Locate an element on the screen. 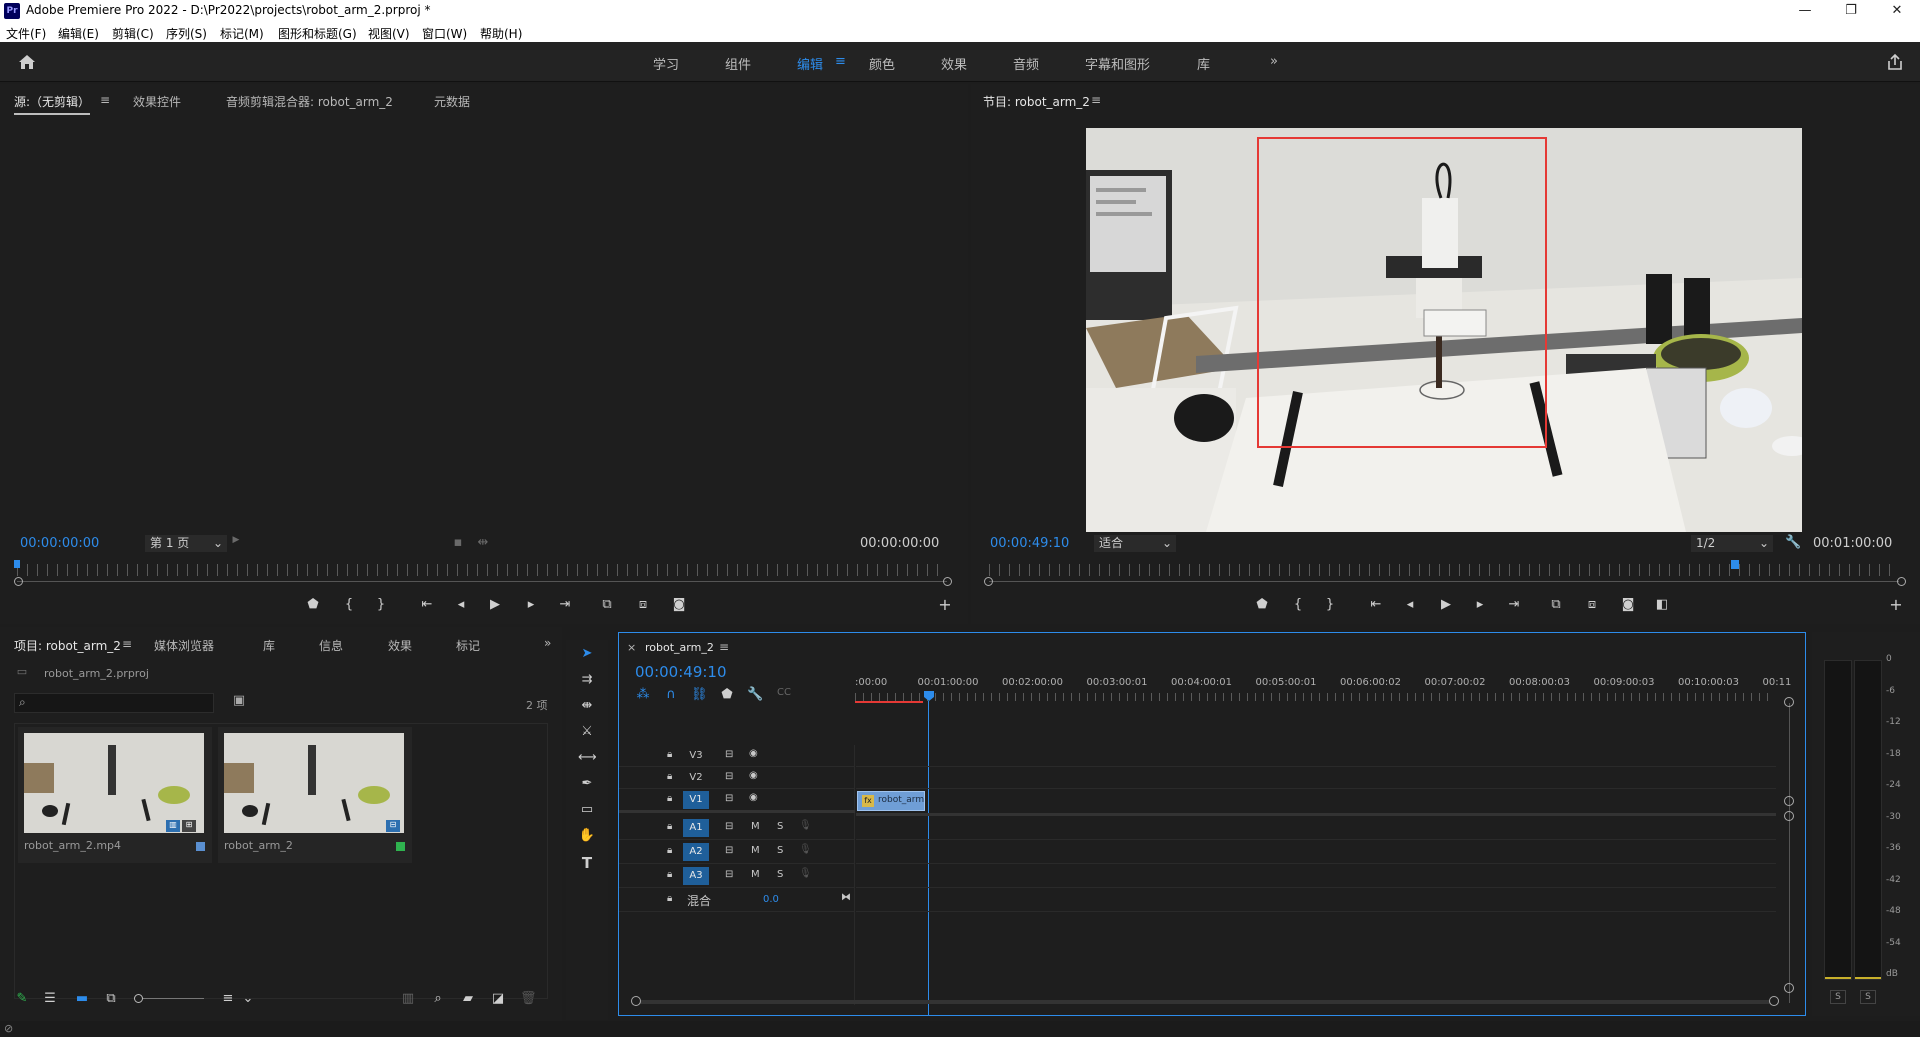 Image resolution: width=1920 pixels, height=1037 pixels. tab-effect-controls: 效果控件 is located at coordinates (157, 101).